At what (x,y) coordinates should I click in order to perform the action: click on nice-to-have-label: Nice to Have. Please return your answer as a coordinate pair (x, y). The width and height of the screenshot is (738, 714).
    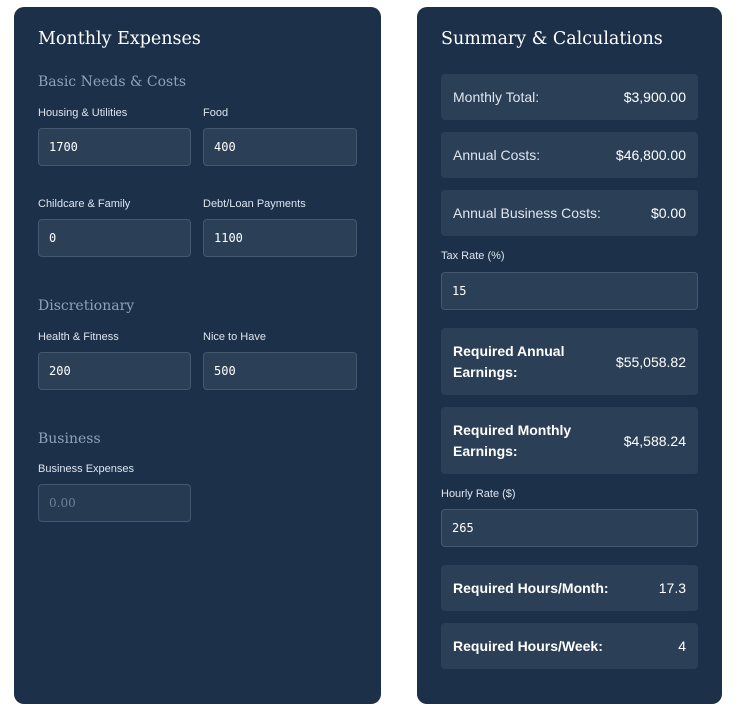
    Looking at the image, I should click on (234, 337).